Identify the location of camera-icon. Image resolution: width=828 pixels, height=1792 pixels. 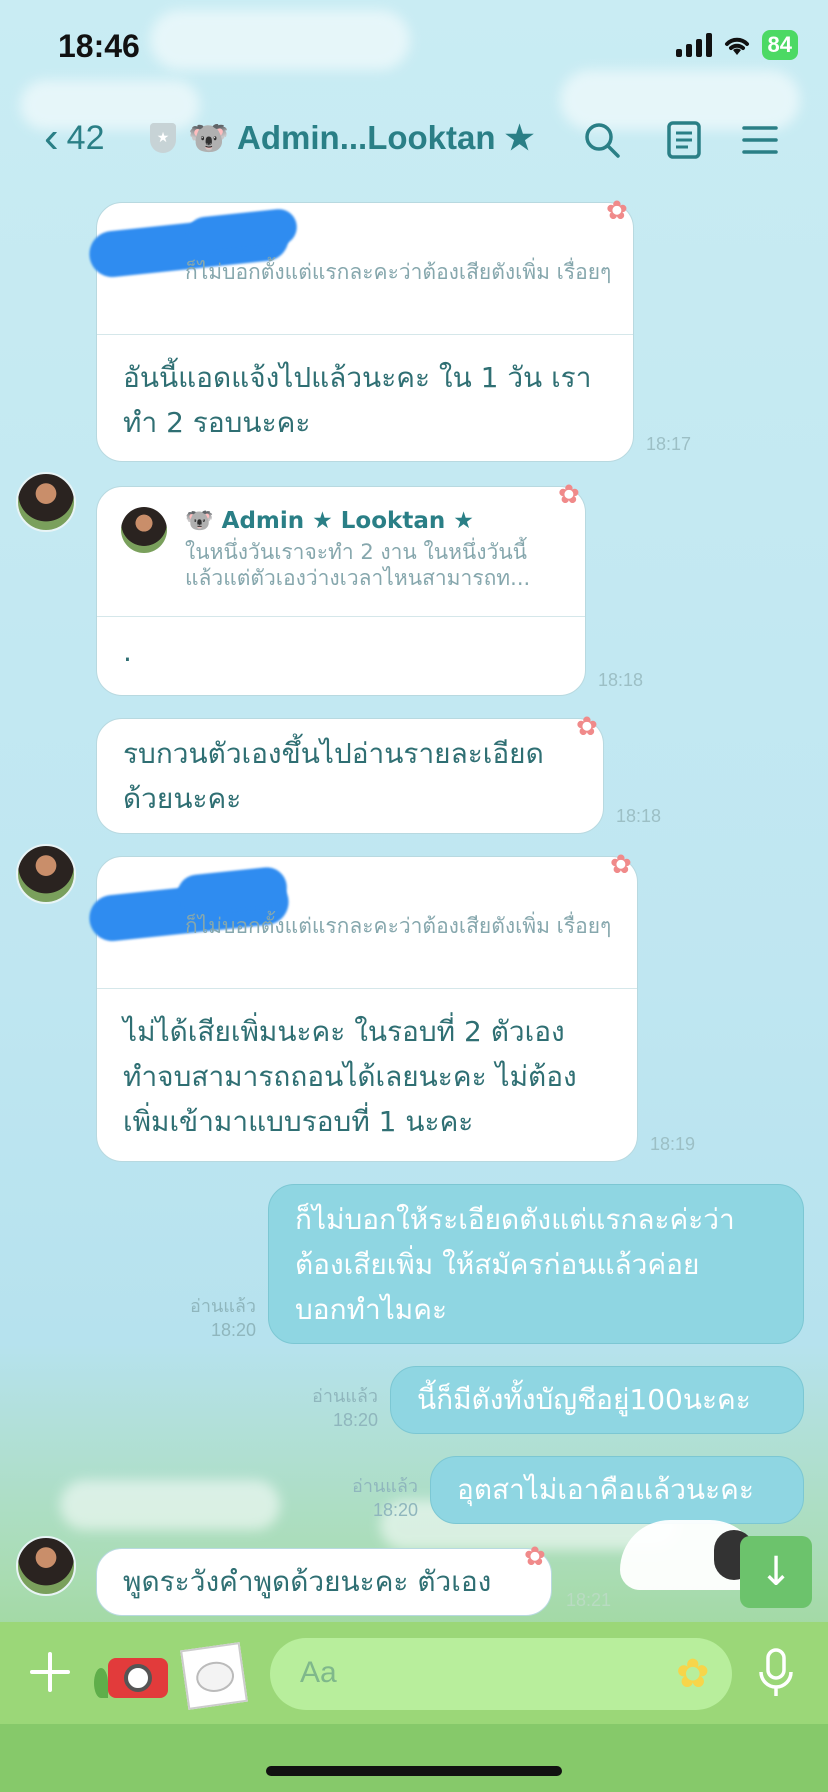
(132, 1676).